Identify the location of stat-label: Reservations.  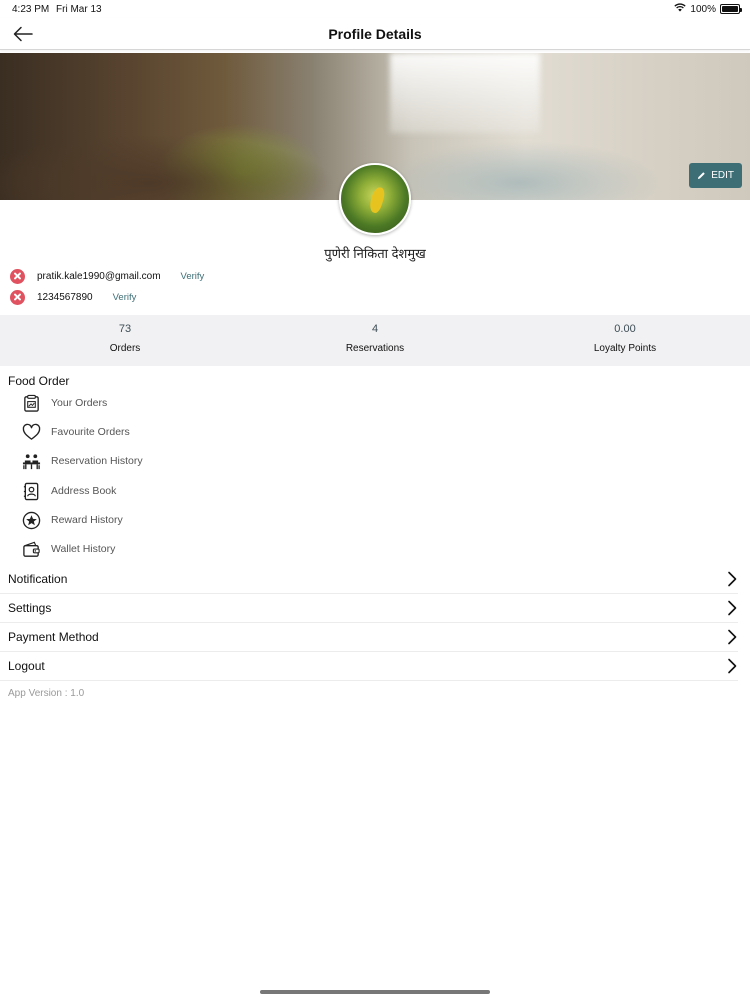
(375, 348).